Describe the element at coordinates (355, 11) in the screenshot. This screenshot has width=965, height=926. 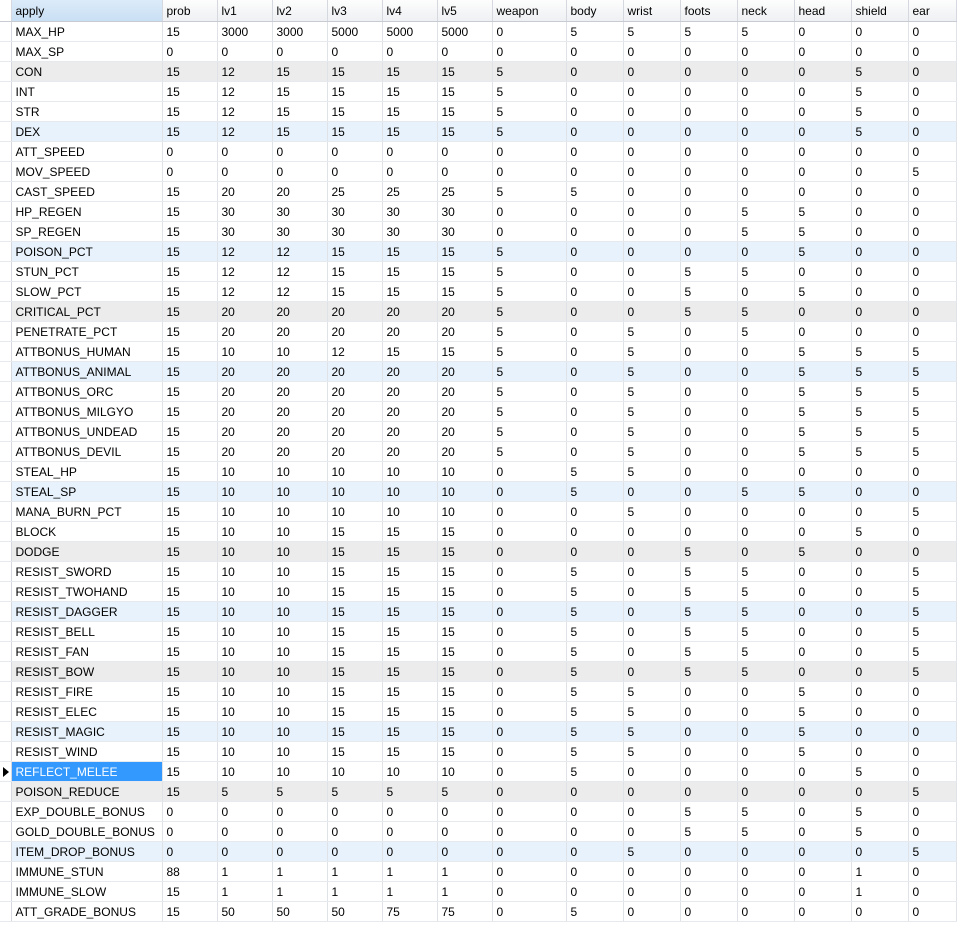
I see `column-header-lv3: lv3` at that location.